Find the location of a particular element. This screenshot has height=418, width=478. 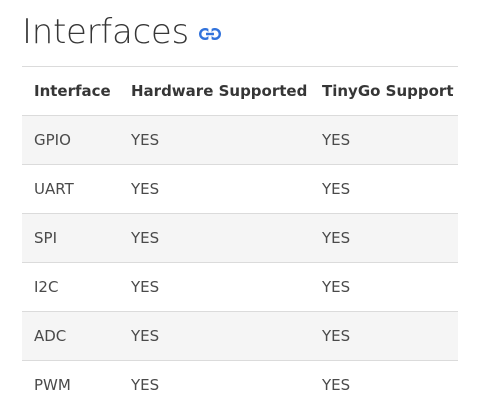

table-row: I2C YES YES is located at coordinates (240, 287).